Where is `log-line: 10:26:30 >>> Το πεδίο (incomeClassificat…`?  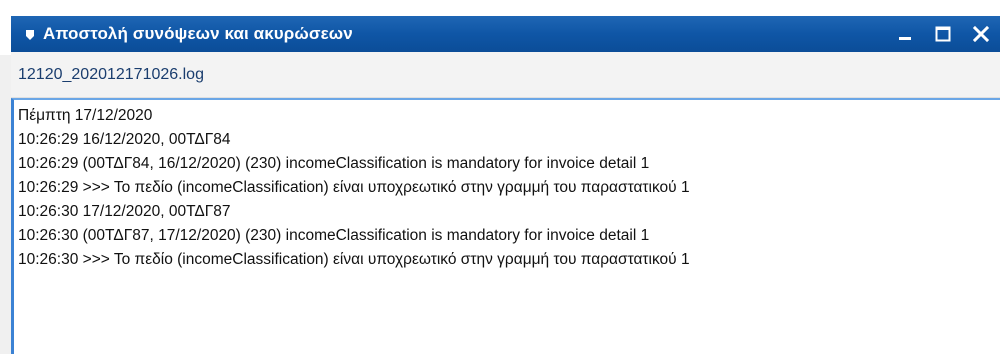 log-line: 10:26:30 >>> Το πεδίο (incomeClassificat… is located at coordinates (354, 259).